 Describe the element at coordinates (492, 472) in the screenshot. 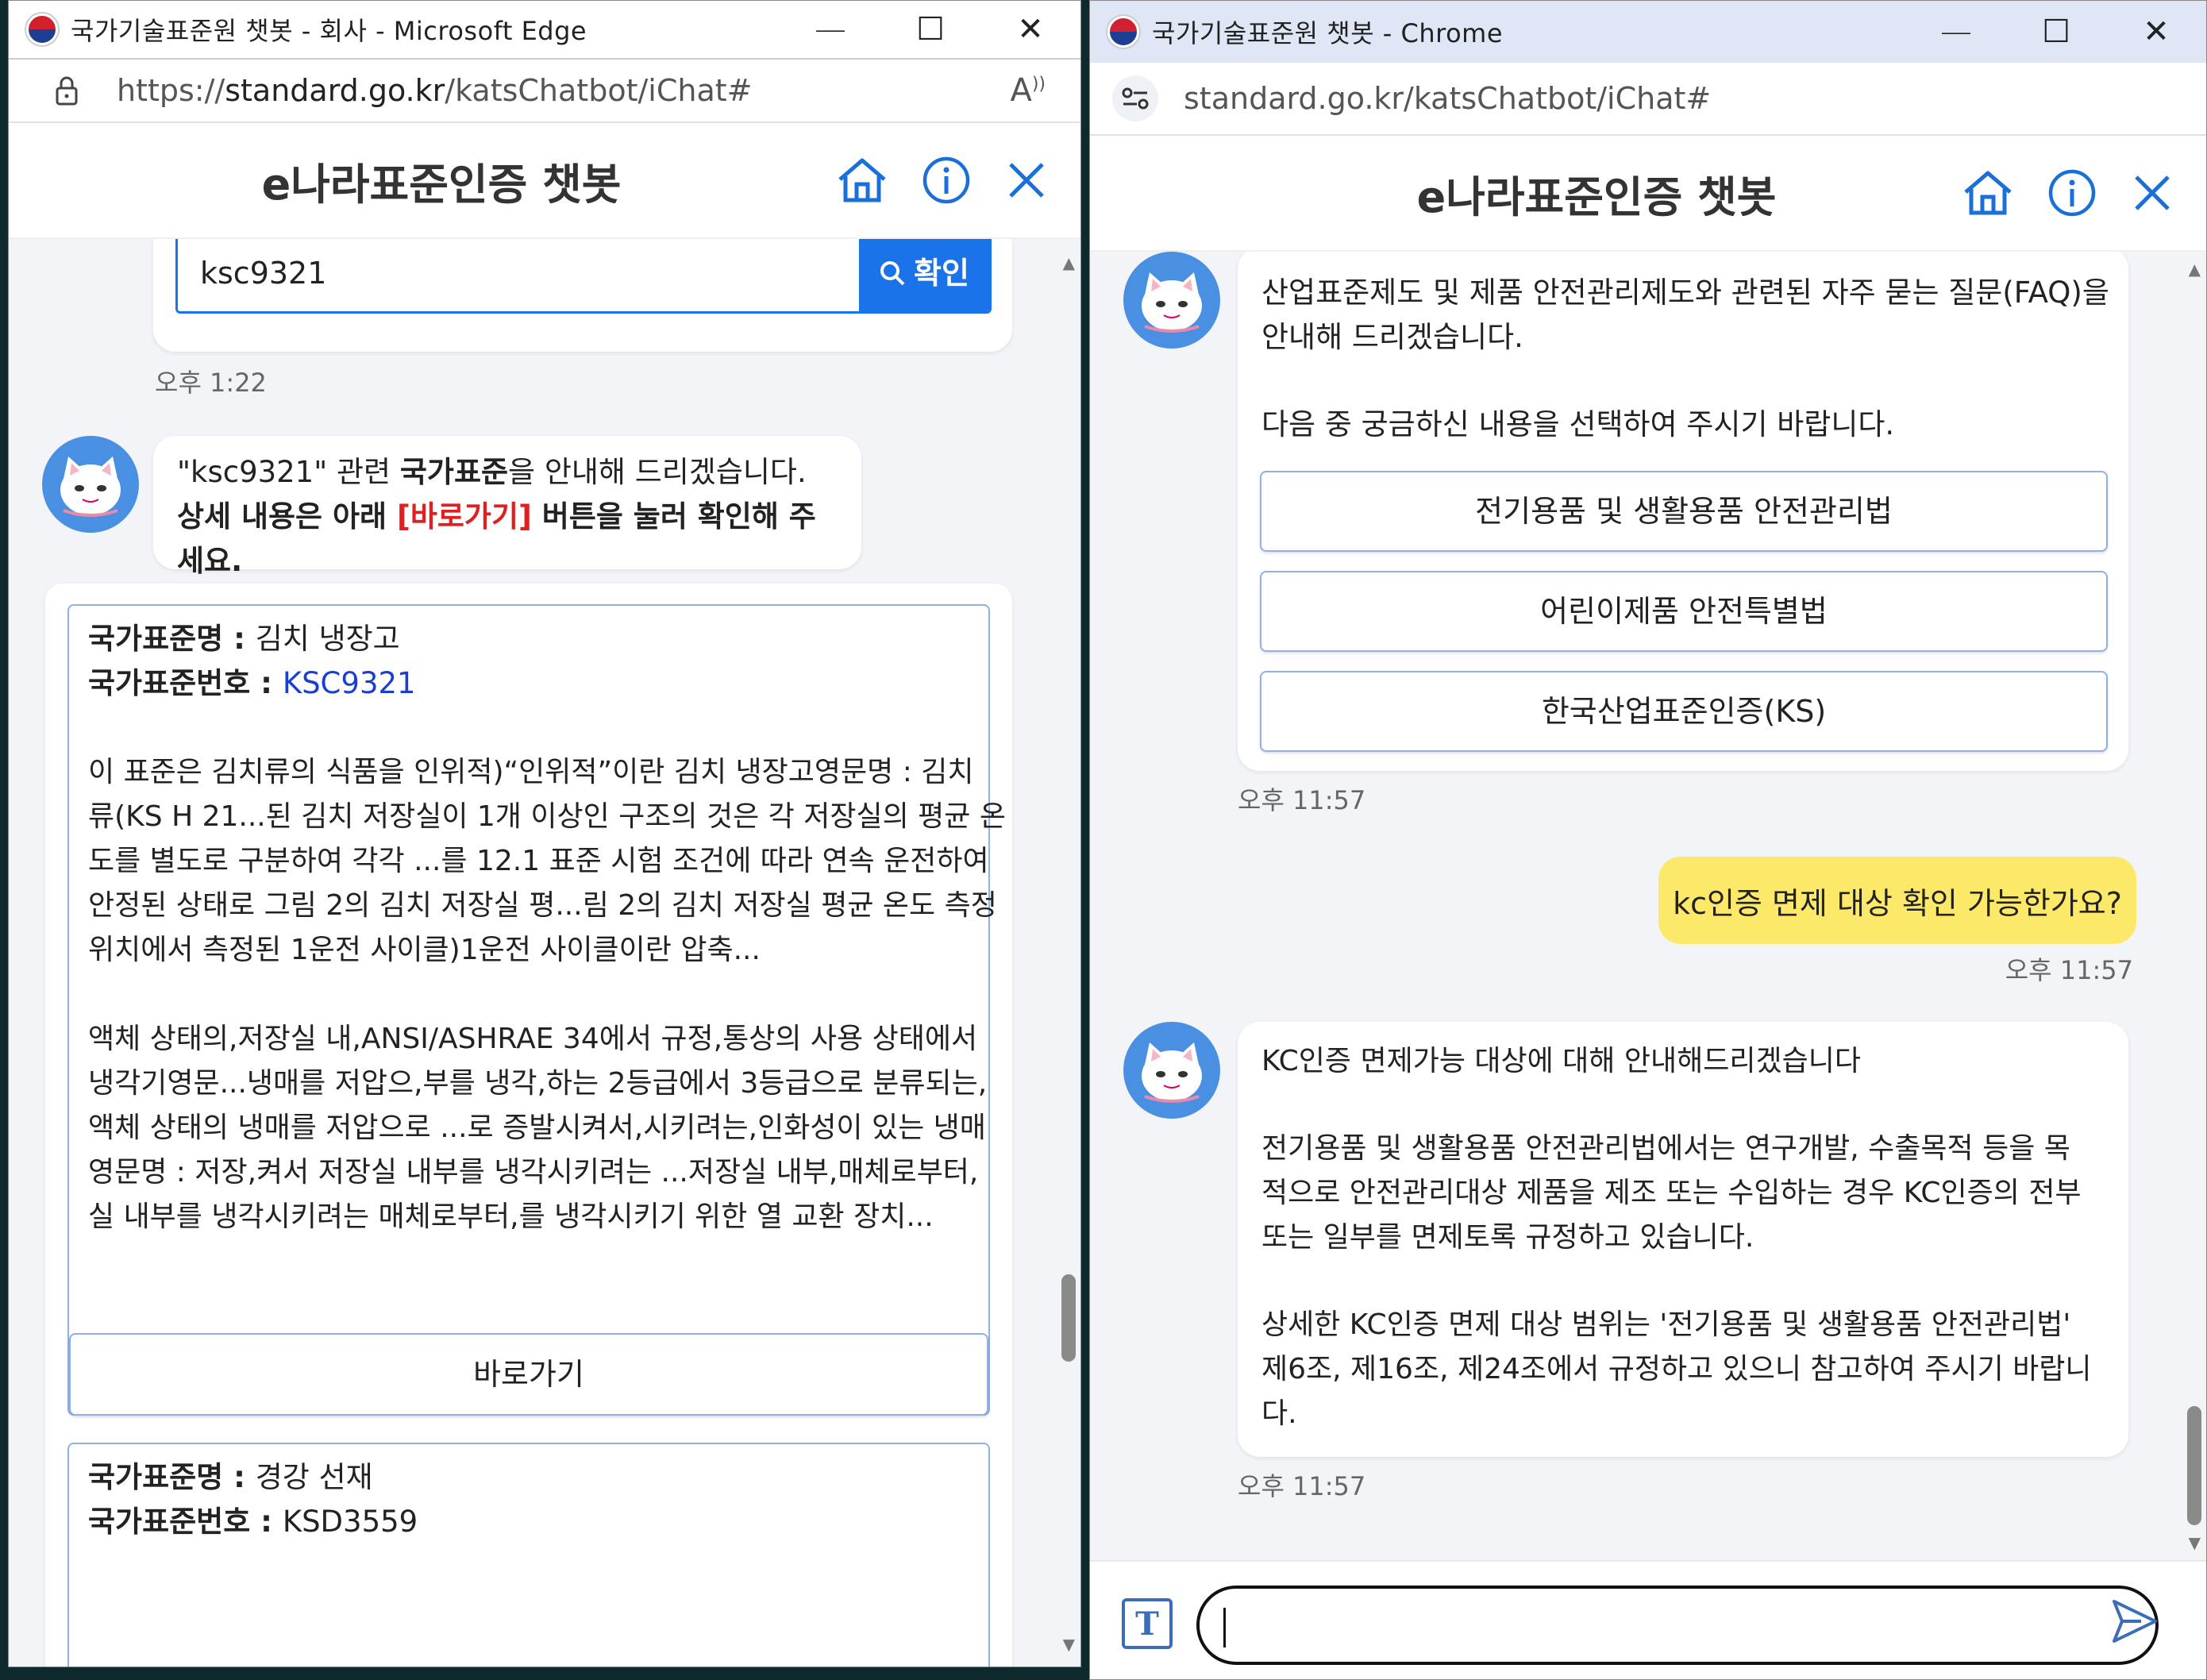

I see `reply-line-1: "ksc9321" 관련 국가표준을 안내해 드리겠습니다.` at that location.